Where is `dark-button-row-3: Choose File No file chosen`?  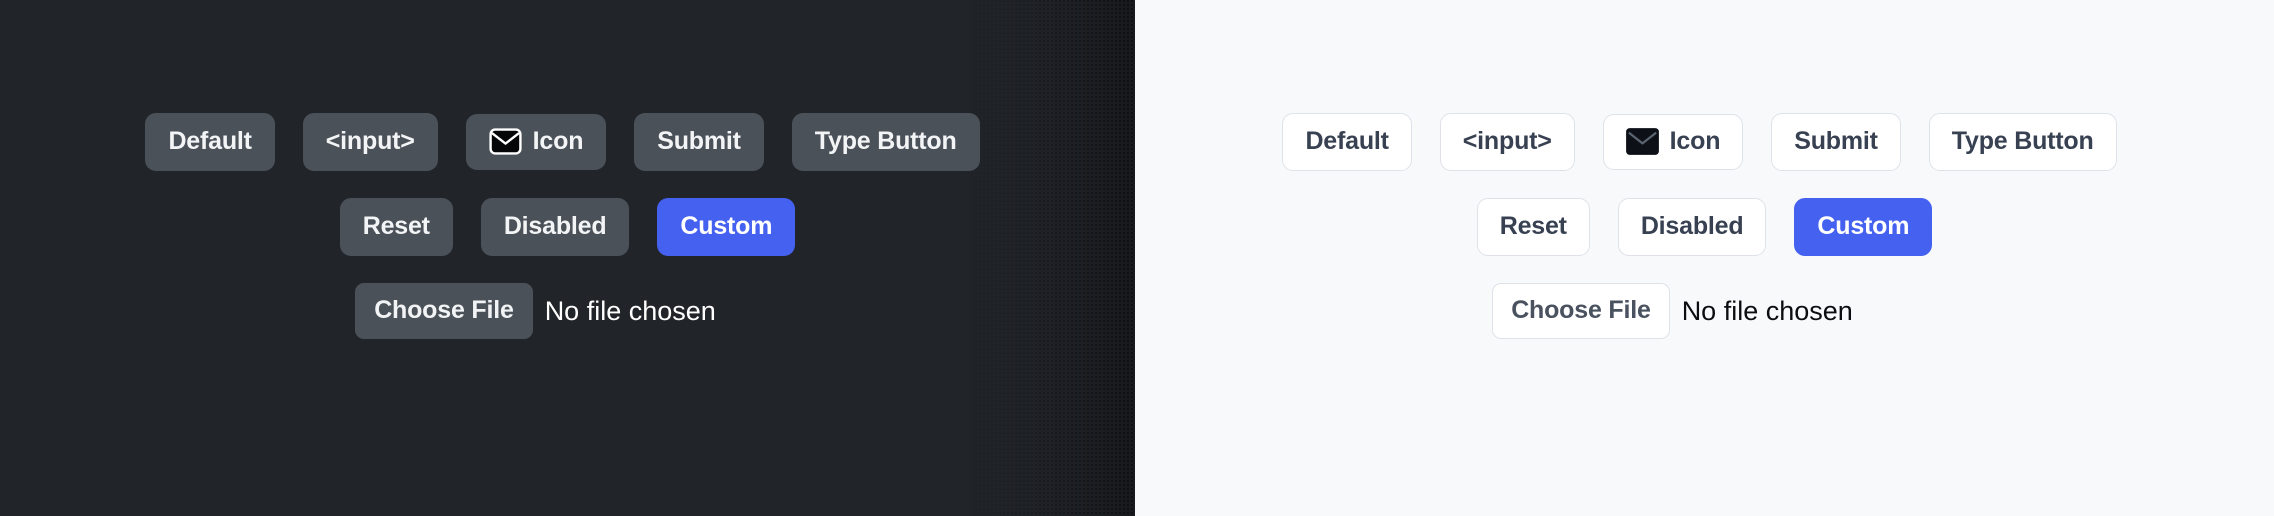
dark-button-row-3: Choose File No file chosen is located at coordinates (535, 311).